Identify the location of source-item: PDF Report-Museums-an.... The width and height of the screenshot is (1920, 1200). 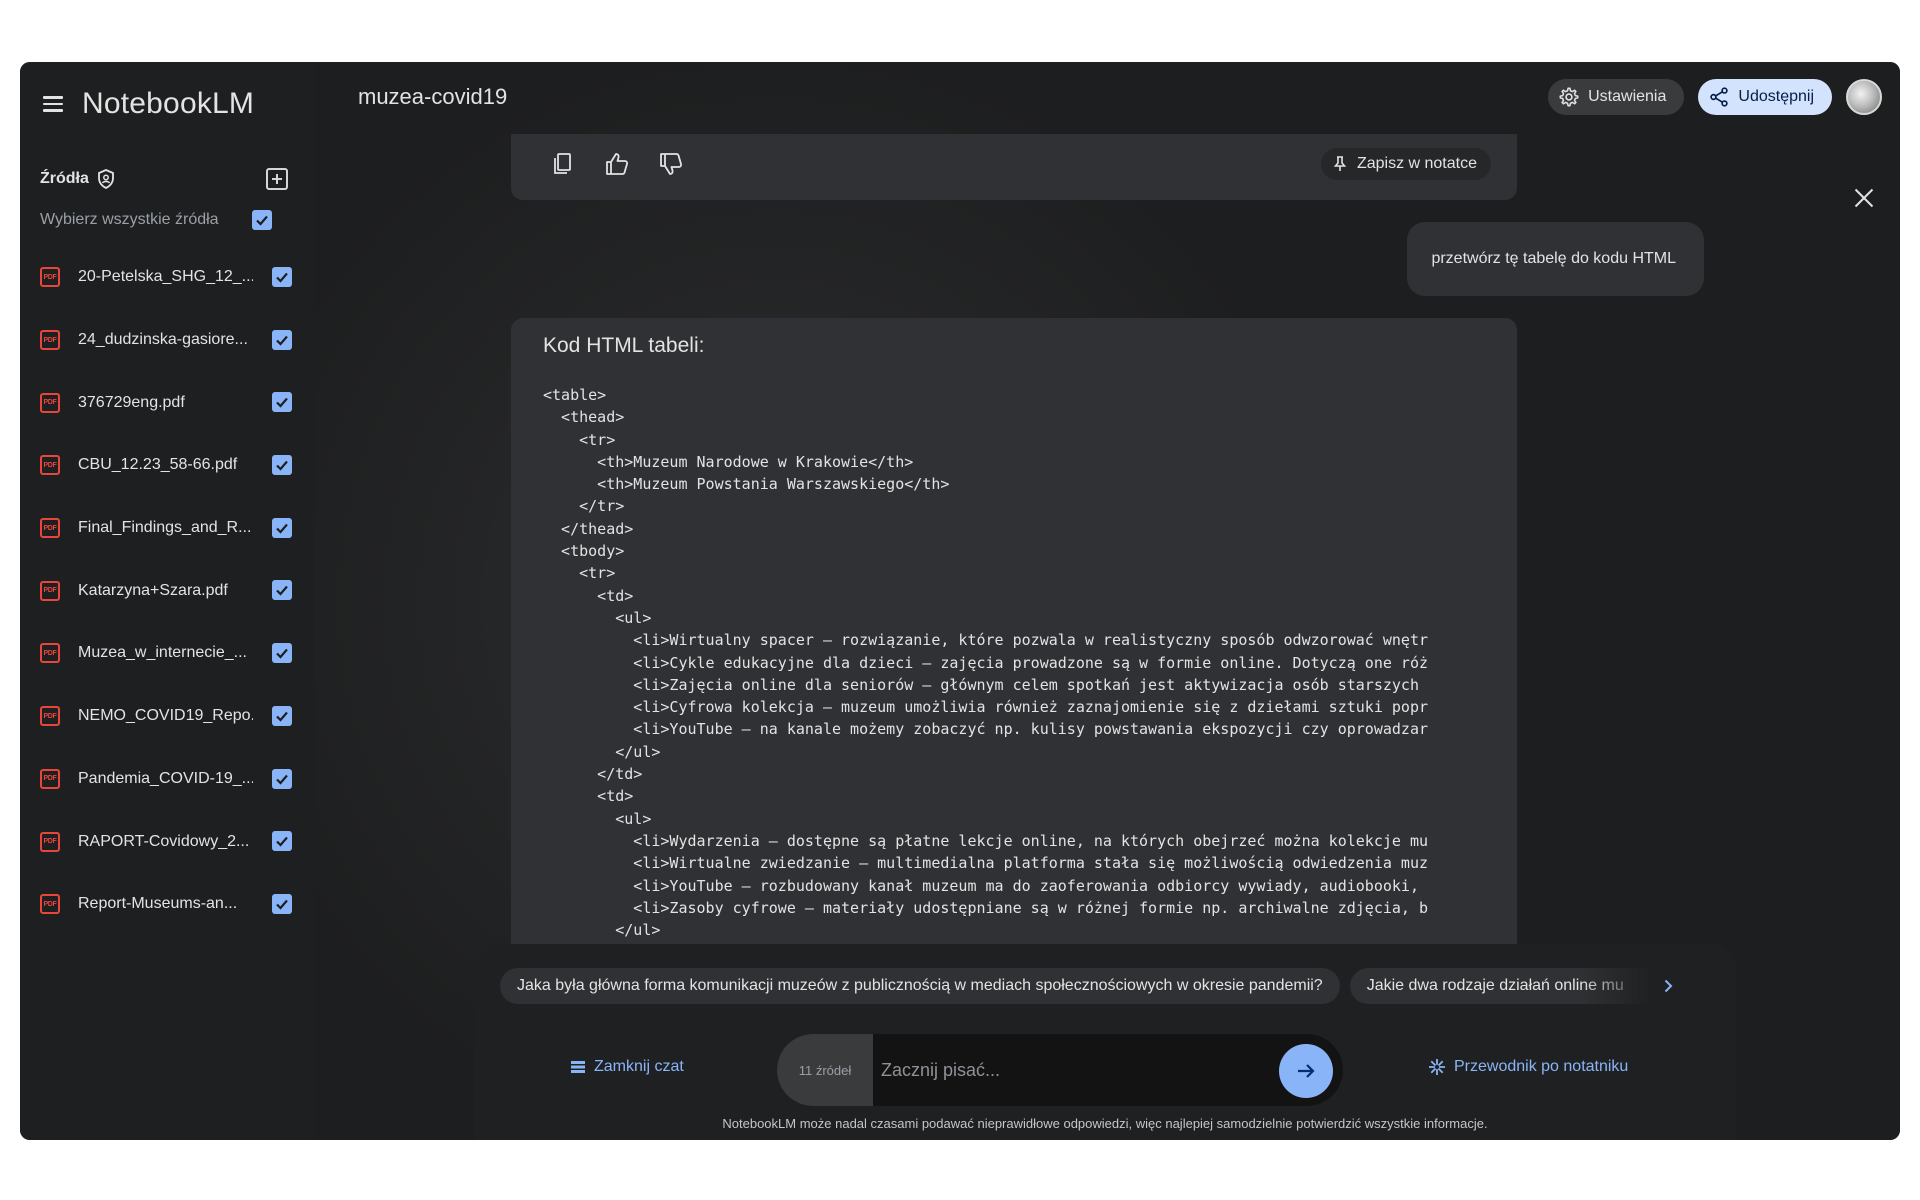
(167, 904).